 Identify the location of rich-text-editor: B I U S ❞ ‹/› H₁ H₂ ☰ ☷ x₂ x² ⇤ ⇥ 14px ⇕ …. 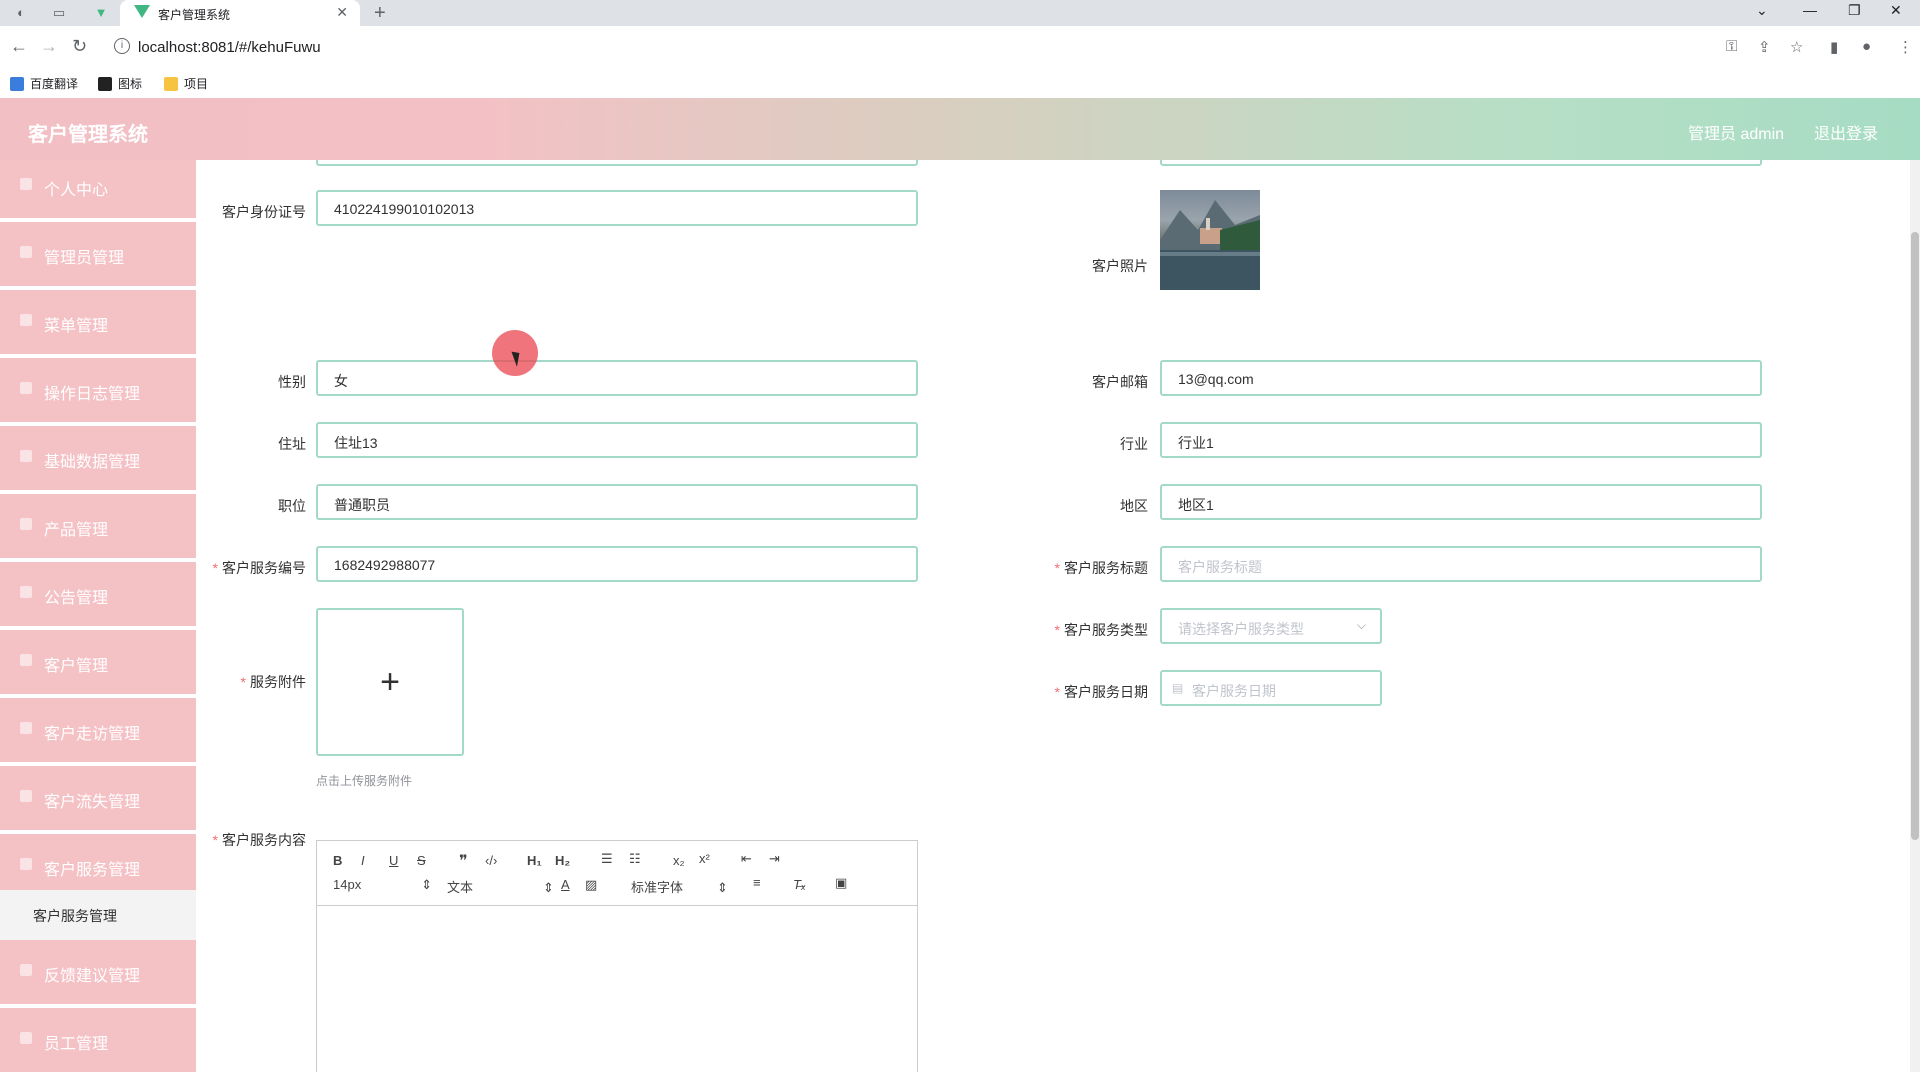
(617, 956).